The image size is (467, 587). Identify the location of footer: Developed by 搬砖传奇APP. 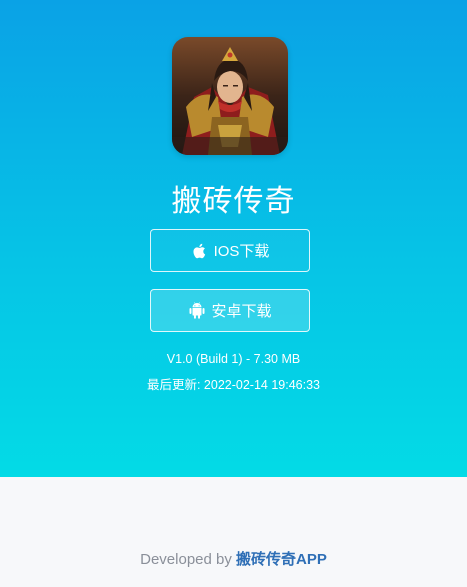
(233, 558).